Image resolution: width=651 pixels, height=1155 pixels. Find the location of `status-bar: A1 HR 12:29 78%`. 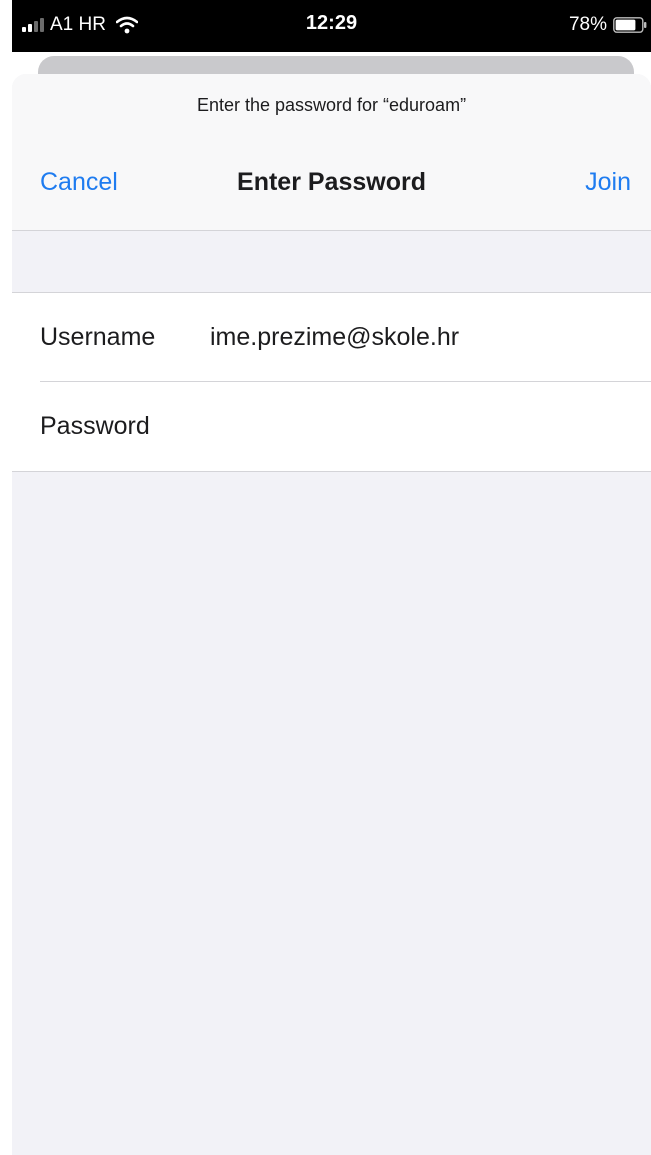

status-bar: A1 HR 12:29 78% is located at coordinates (331, 26).